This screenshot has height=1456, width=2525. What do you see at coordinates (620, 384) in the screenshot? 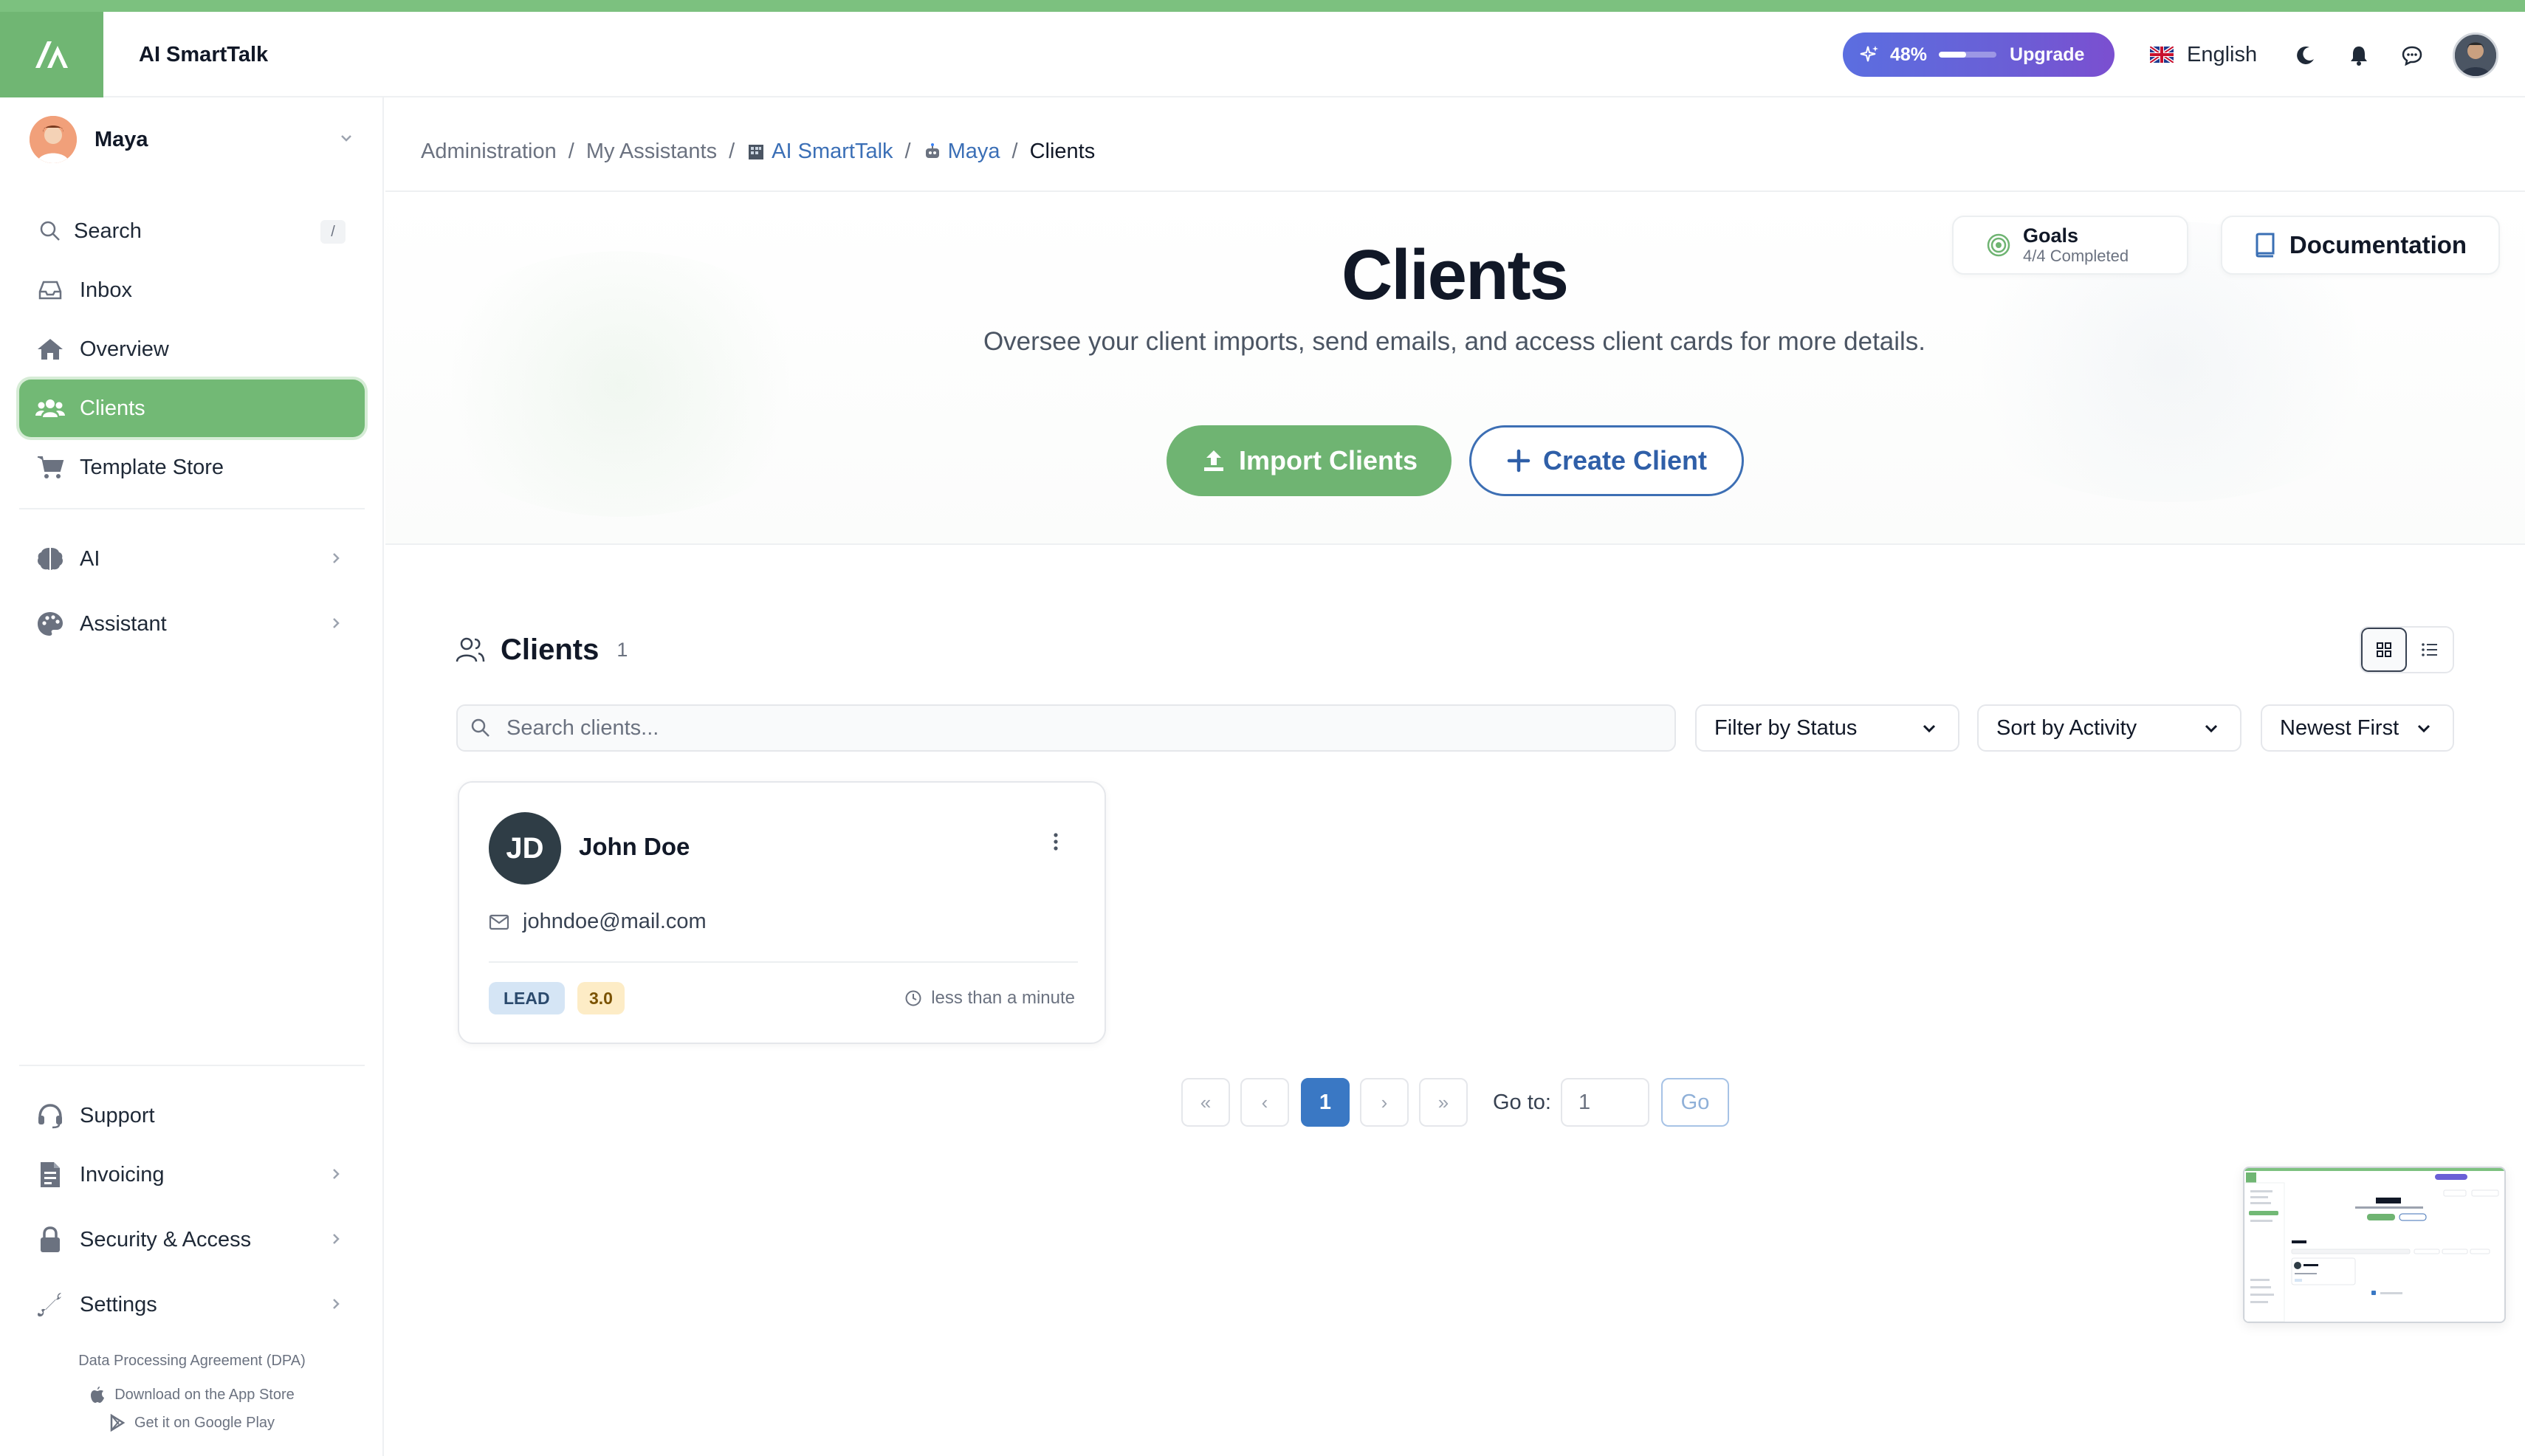
I see `hero-decoration` at bounding box center [620, 384].